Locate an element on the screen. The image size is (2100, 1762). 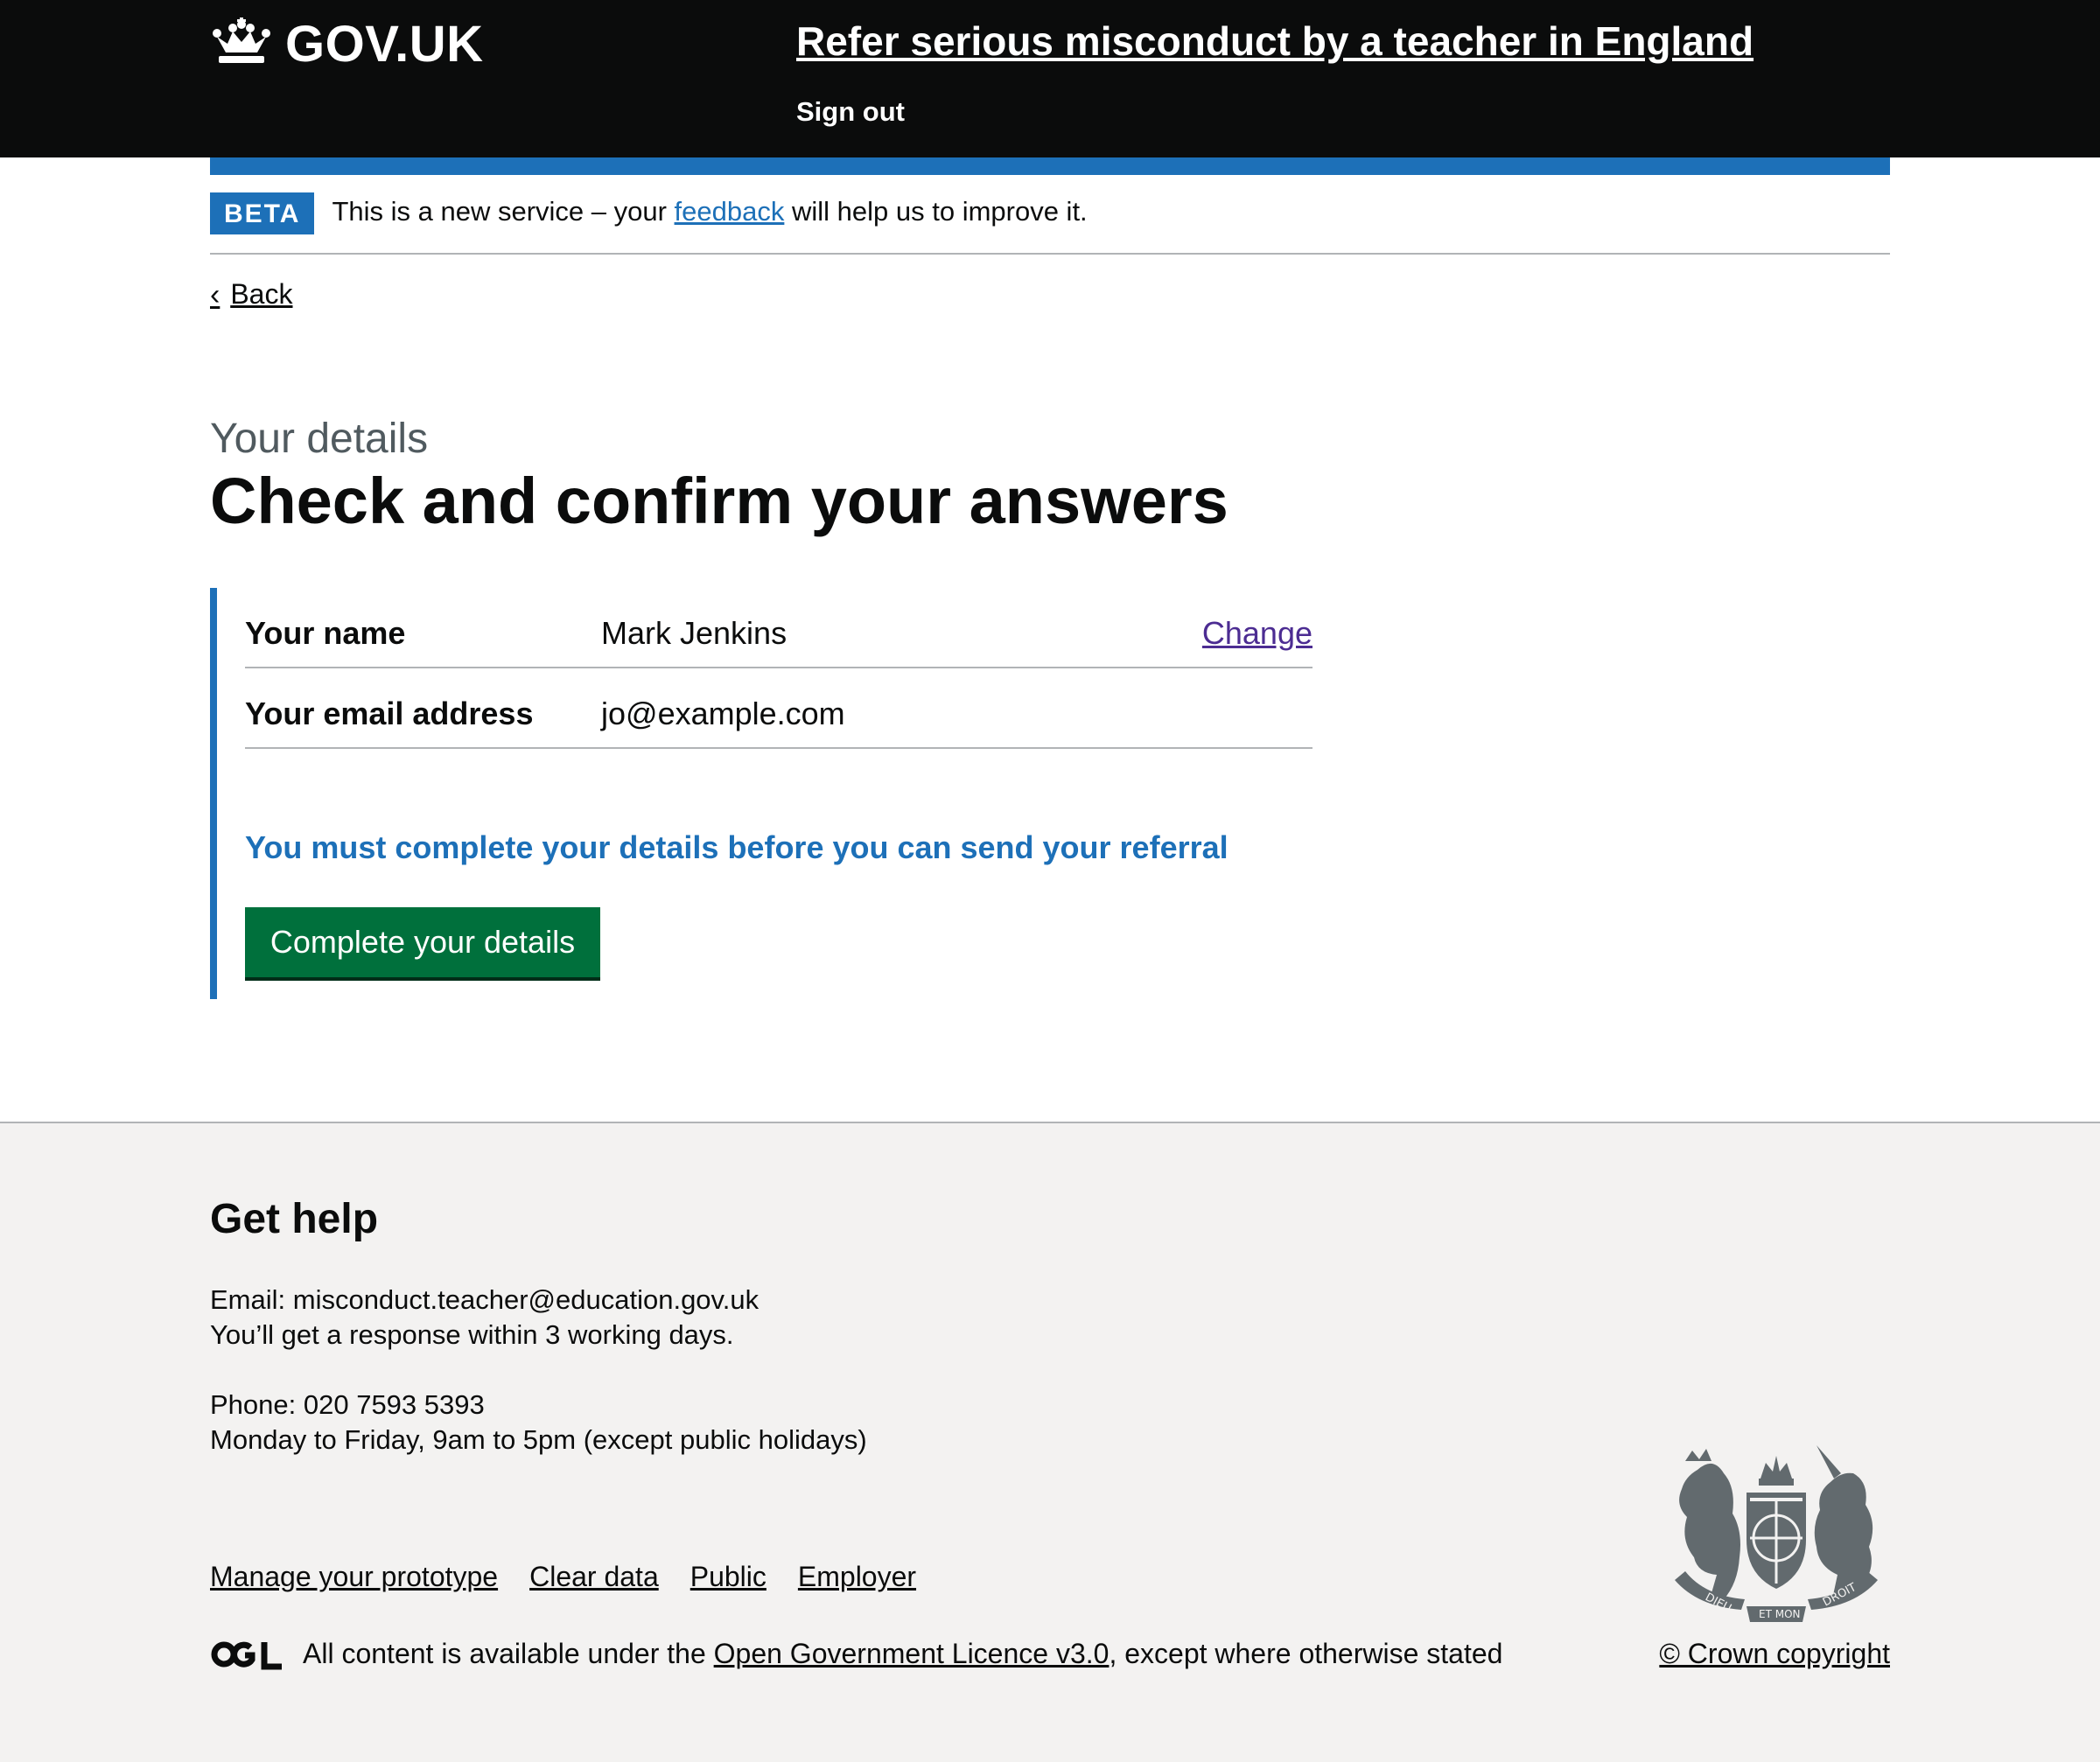
complete-details-button: Complete your details is located at coordinates (422, 942).